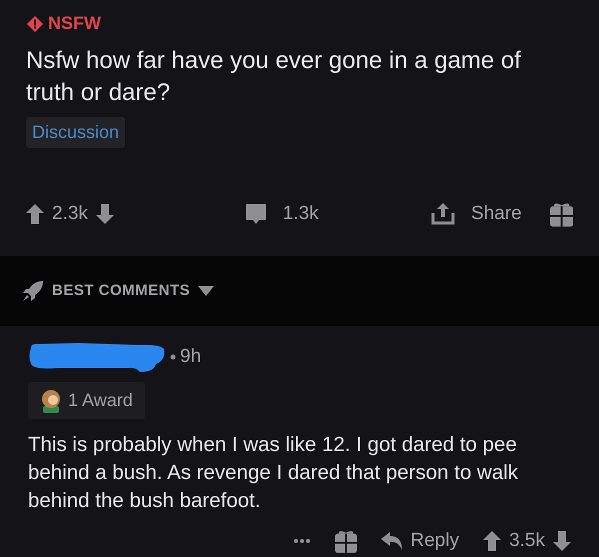 The width and height of the screenshot is (599, 557). What do you see at coordinates (35, 23) in the screenshot?
I see `warning-icon` at bounding box center [35, 23].